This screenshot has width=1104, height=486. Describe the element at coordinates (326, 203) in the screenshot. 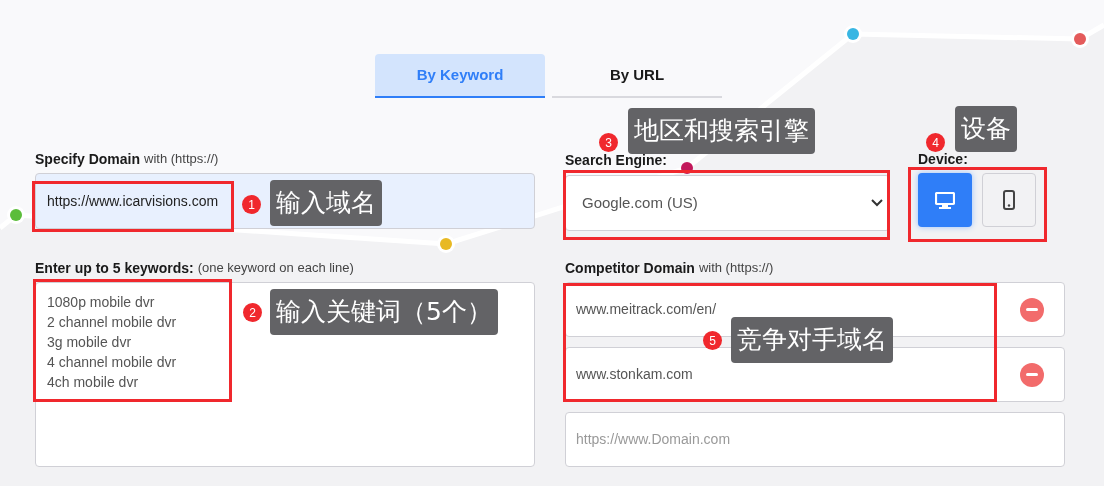

I see `callout-label: 输入域名` at that location.